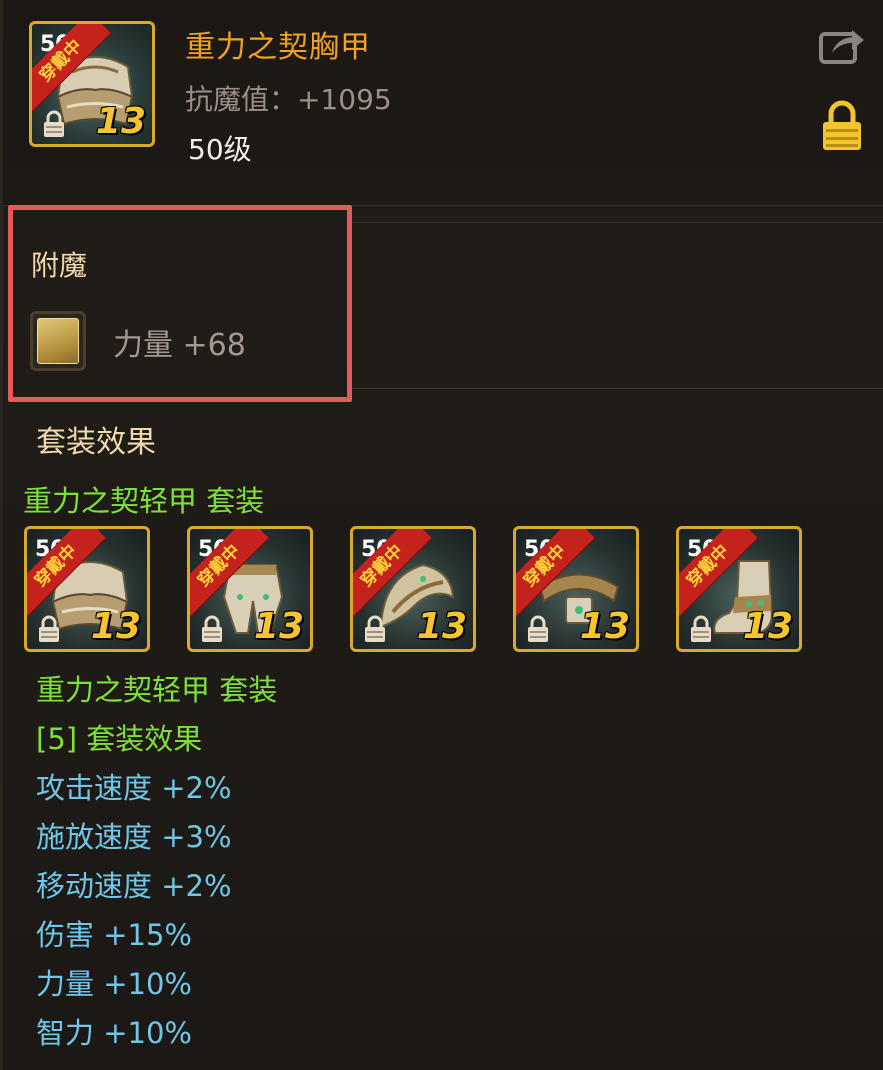  Describe the element at coordinates (92, 84) in the screenshot. I see `item-icon: 50级 穿戴中 13` at that location.